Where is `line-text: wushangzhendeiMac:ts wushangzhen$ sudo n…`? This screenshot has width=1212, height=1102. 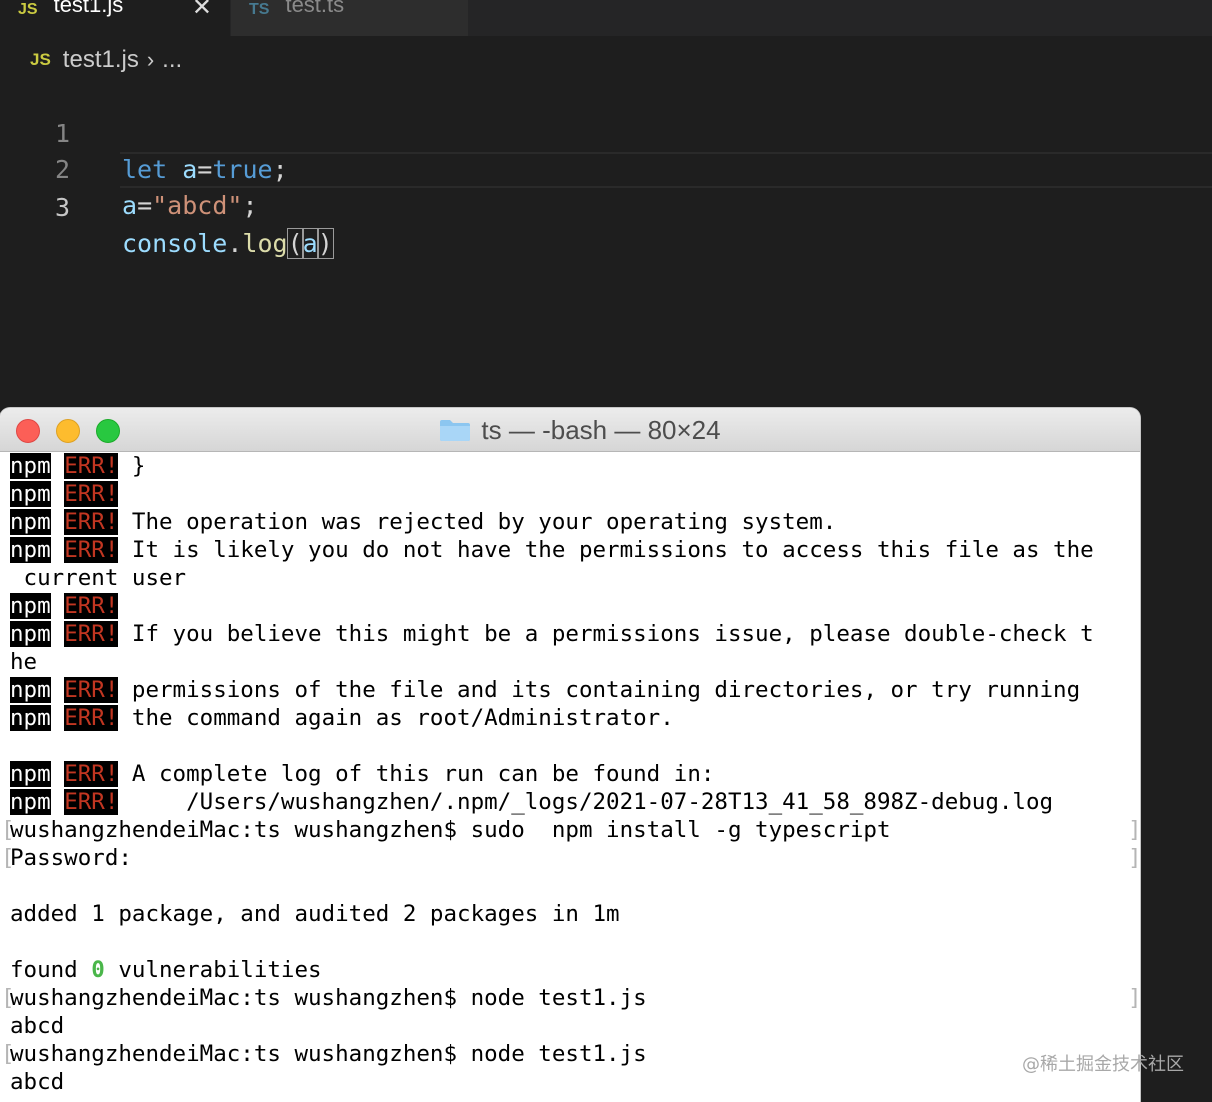
line-text: wushangzhendeiMac:ts wushangzhen$ sudo n… is located at coordinates (450, 830).